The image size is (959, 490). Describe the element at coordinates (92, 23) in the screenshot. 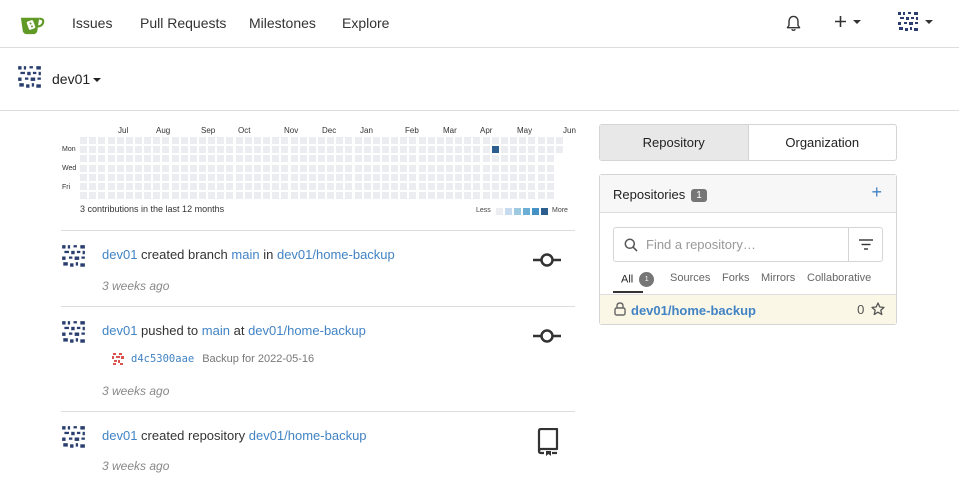

I see `nav-issues: Issues` at that location.